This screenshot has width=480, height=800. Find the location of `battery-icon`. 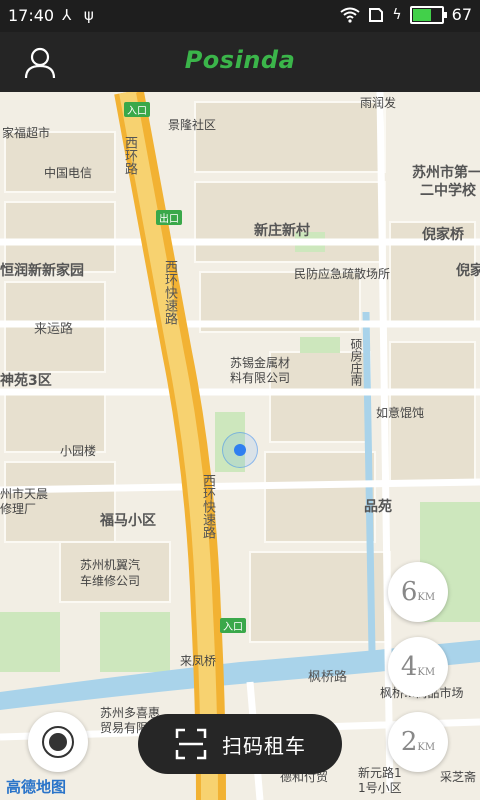

battery-icon is located at coordinates (428, 14).